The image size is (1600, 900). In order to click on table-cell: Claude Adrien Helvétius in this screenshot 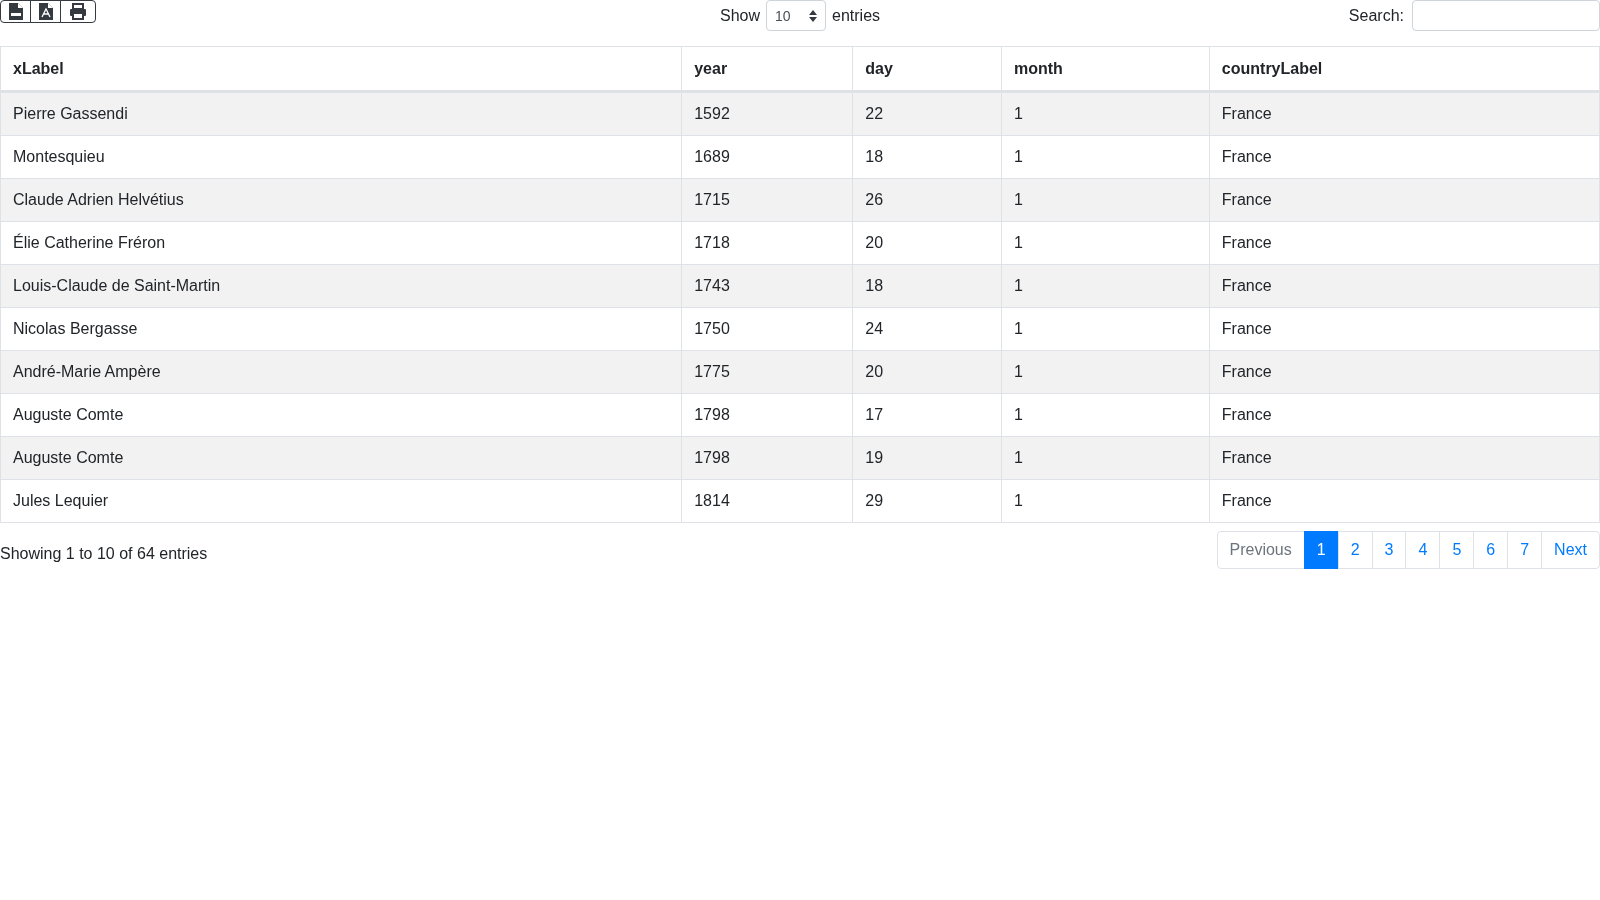, I will do `click(341, 200)`.